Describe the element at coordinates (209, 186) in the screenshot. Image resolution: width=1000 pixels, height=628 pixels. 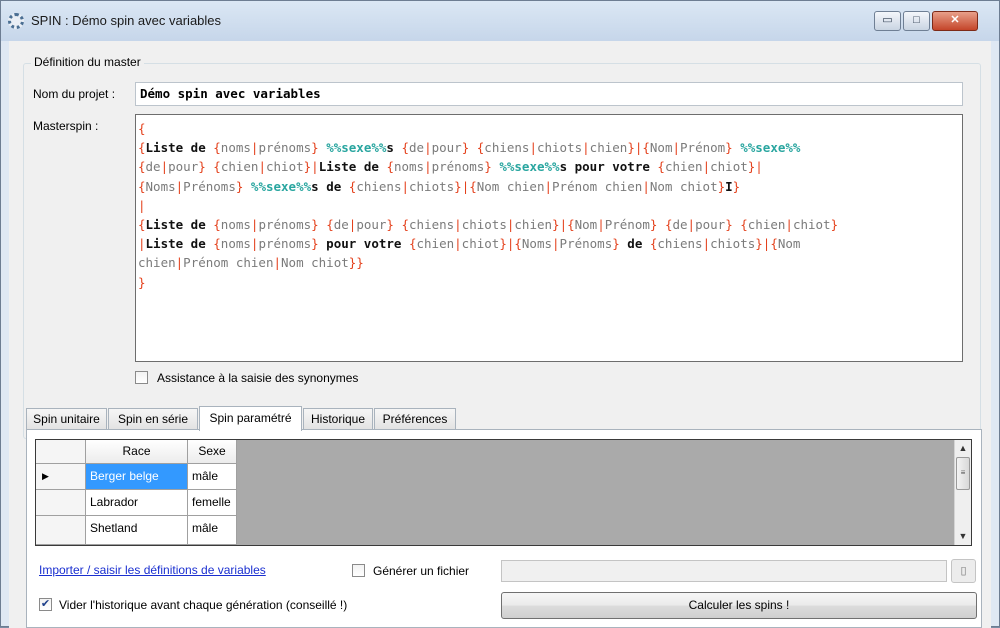
I see `masterspin-token: Prénoms` at that location.